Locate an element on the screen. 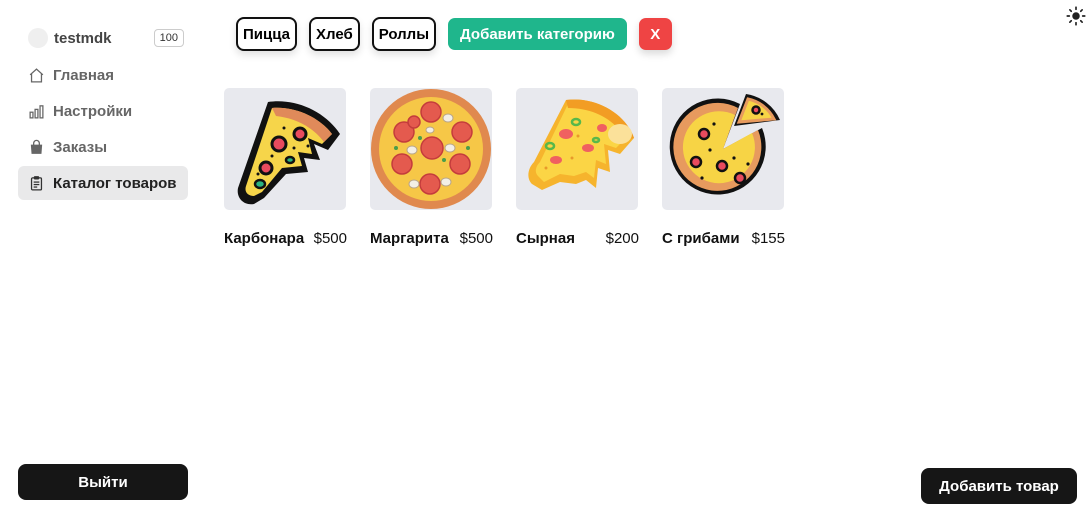 This screenshot has height=520, width=1092. username: testmdk is located at coordinates (83, 38).